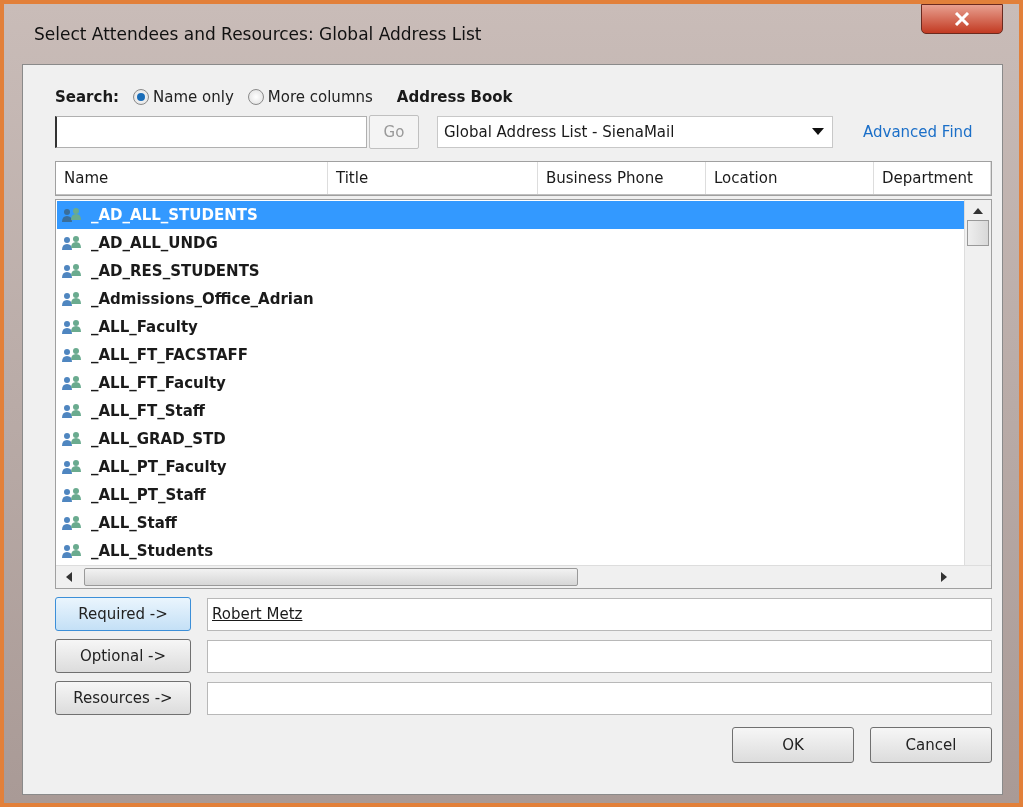  What do you see at coordinates (510, 271) in the screenshot?
I see `list-row: _AD_RES_STUDENTS` at bounding box center [510, 271].